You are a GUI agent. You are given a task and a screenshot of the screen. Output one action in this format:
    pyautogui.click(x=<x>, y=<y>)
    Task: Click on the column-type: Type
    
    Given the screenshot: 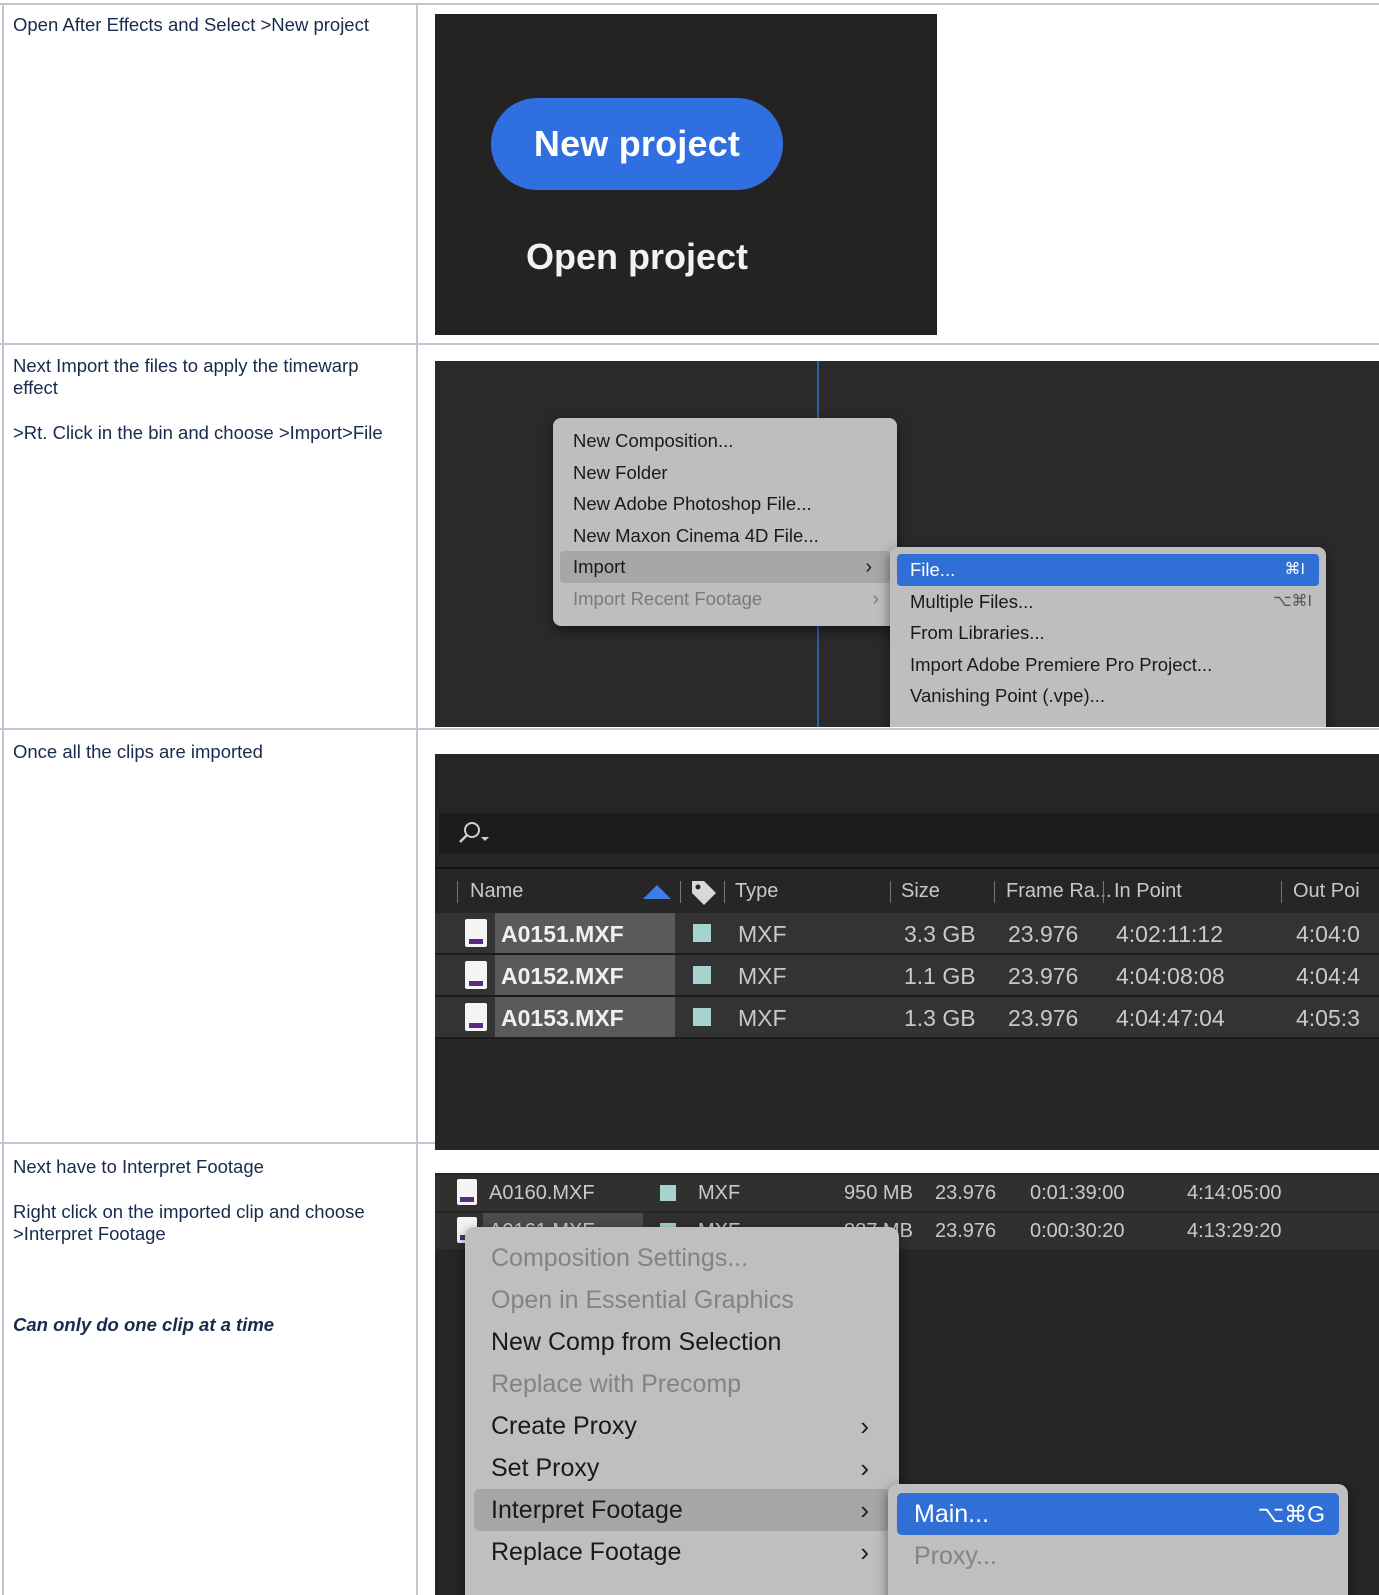 What is the action you would take?
    pyautogui.click(x=756, y=891)
    